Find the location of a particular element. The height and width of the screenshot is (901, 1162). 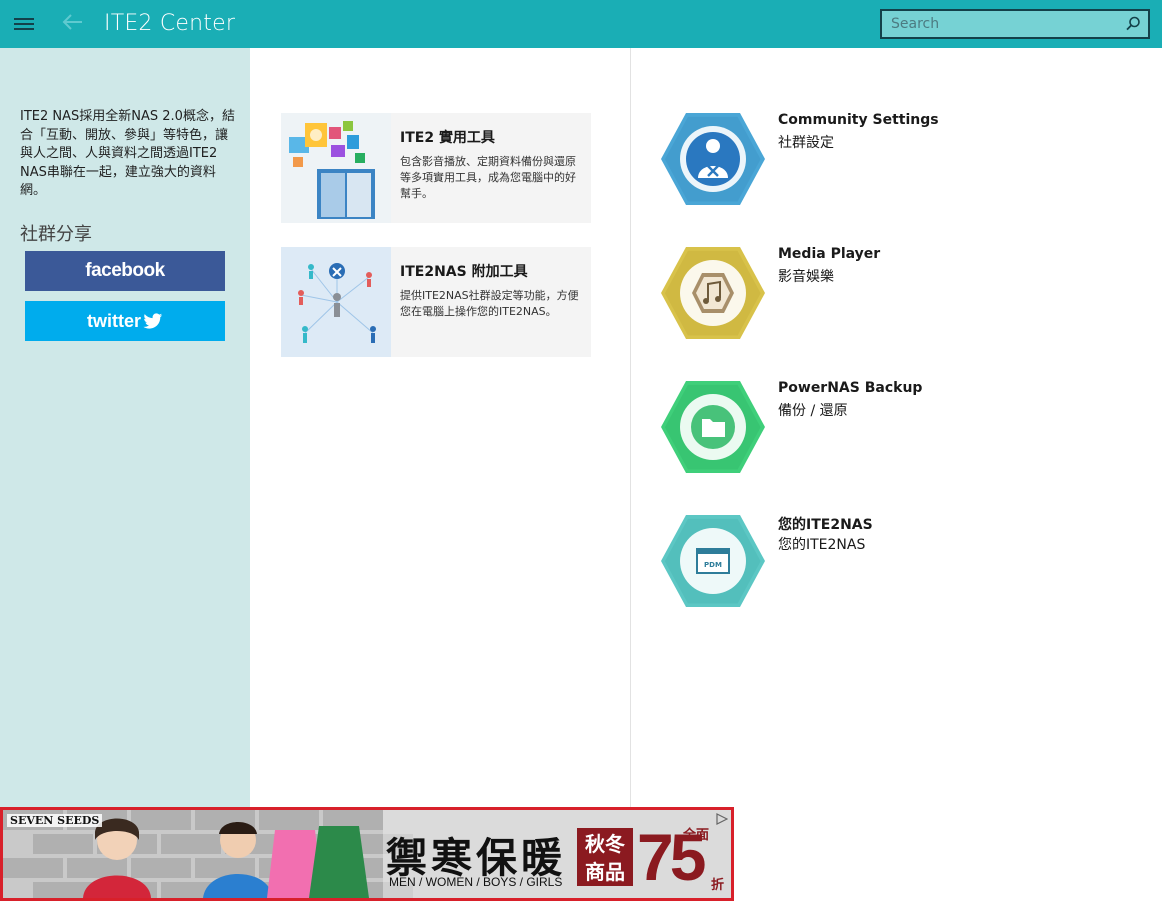

app-subtitle: 社群設定 is located at coordinates (806, 143).